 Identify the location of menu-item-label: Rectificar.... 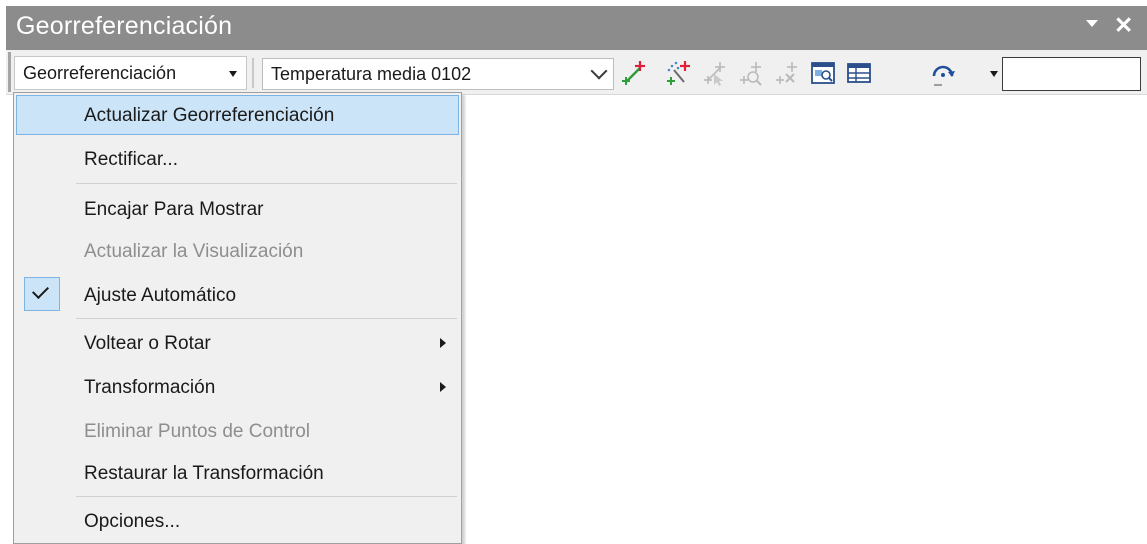
(131, 159).